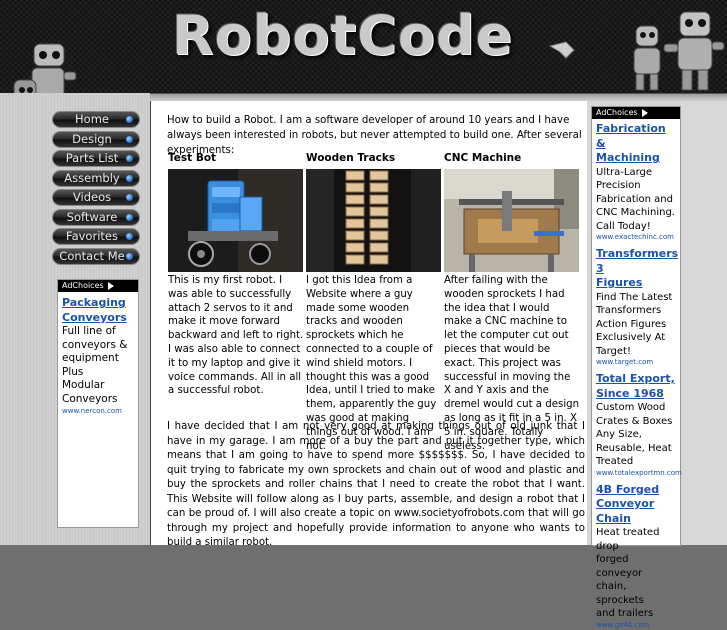  I want to click on ad-title-line: Total Export,, so click(635, 378).